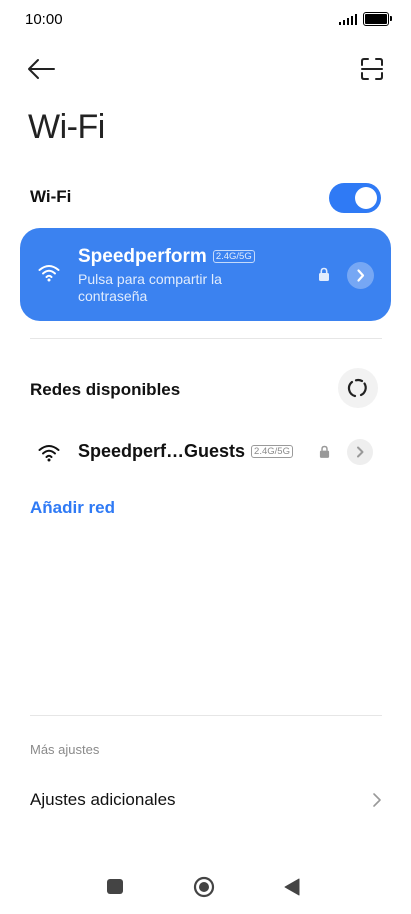 The height and width of the screenshot is (914, 411). Describe the element at coordinates (105, 389) in the screenshot. I see `available-networks-heading: Redes disponibles` at that location.